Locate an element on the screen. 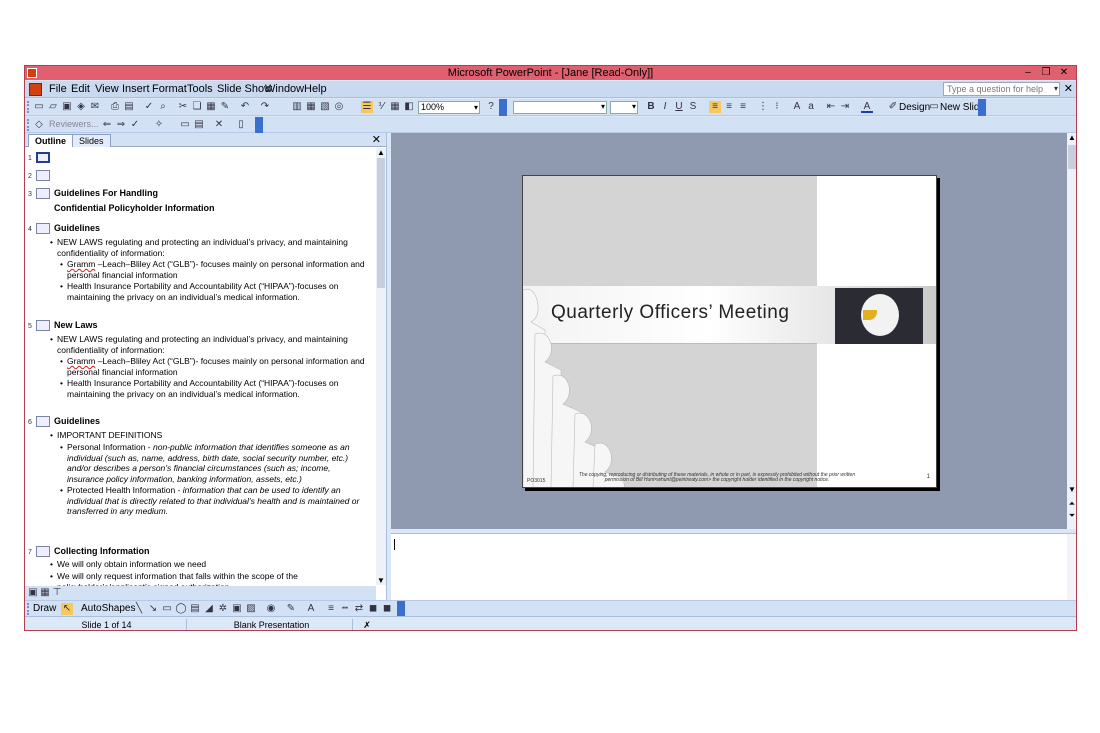  open-icon: ▱ is located at coordinates (53, 107).